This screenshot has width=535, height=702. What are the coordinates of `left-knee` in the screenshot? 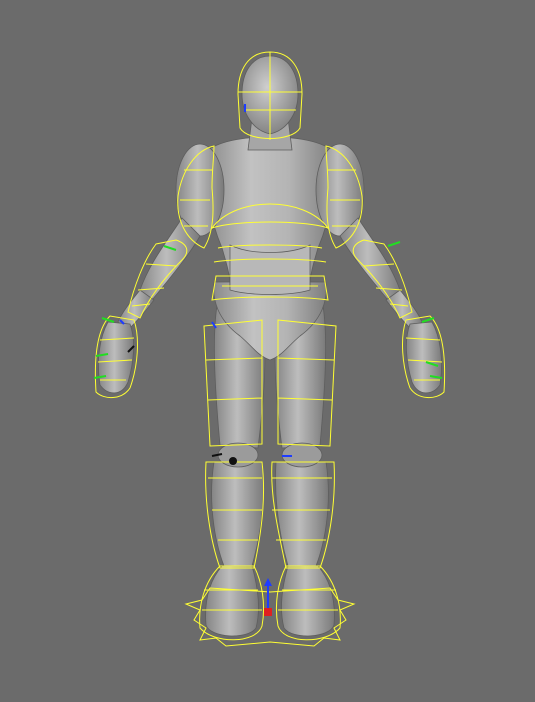 It's located at (238, 455).